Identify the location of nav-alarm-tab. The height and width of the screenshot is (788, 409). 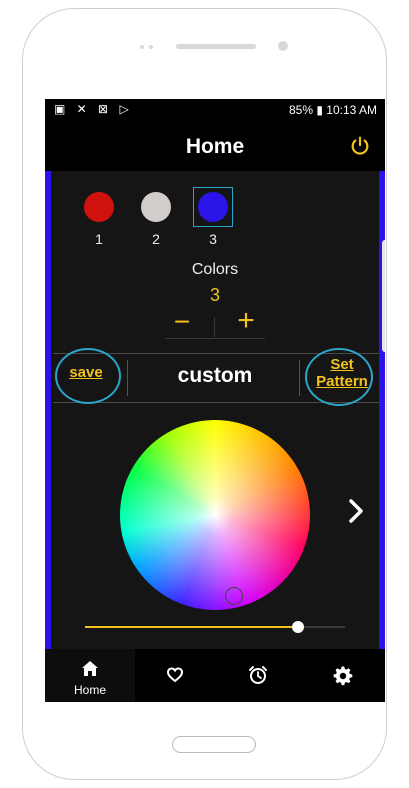
(257, 675).